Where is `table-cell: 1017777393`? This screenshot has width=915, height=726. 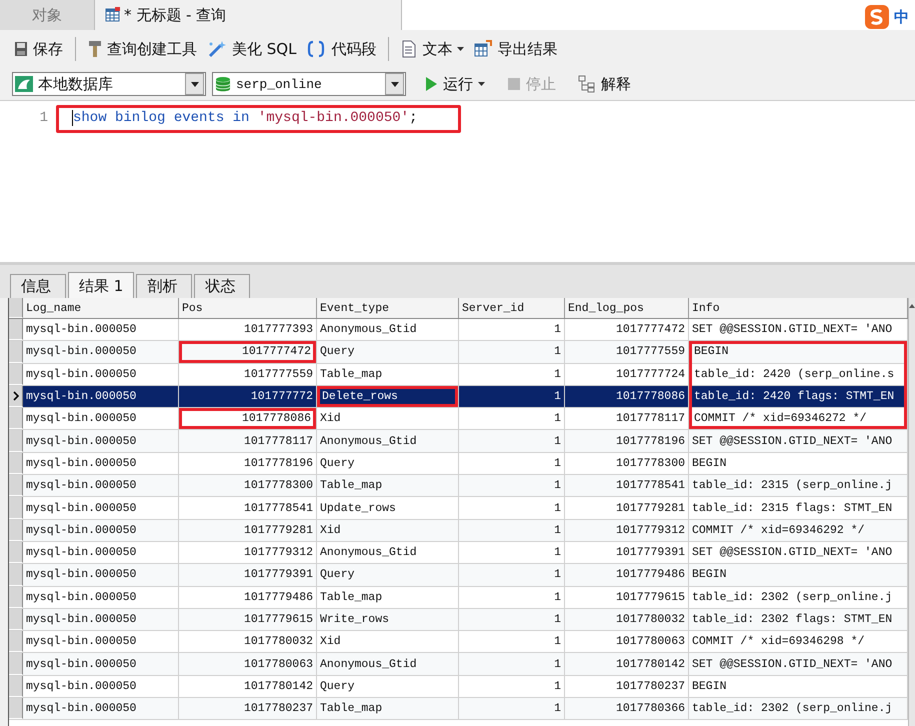 table-cell: 1017777393 is located at coordinates (248, 329).